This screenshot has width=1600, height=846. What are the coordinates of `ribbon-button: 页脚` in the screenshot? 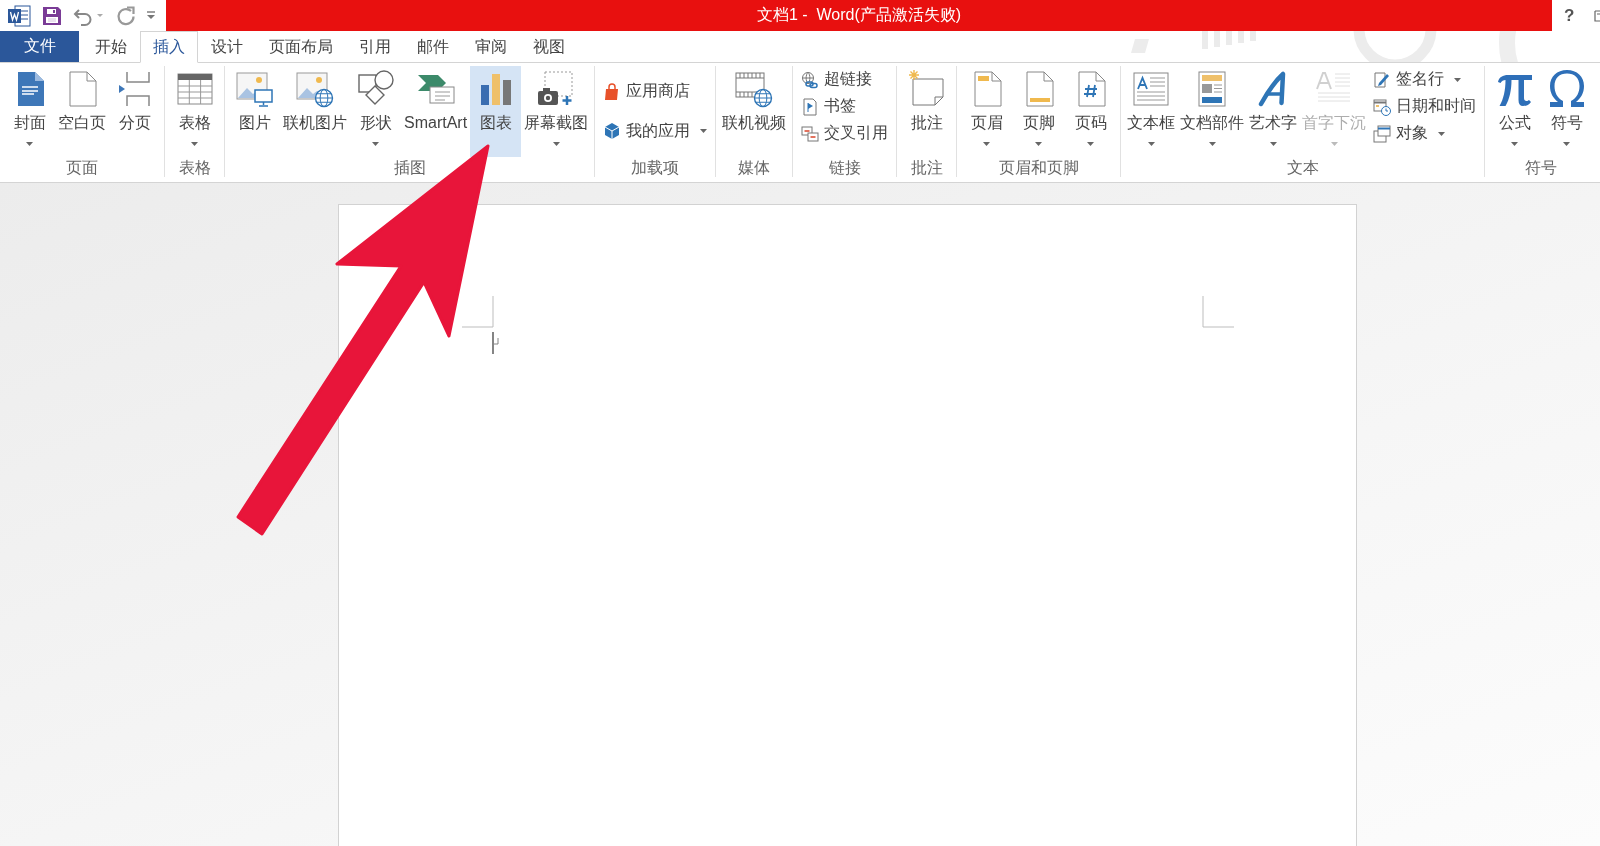 It's located at (1039, 111).